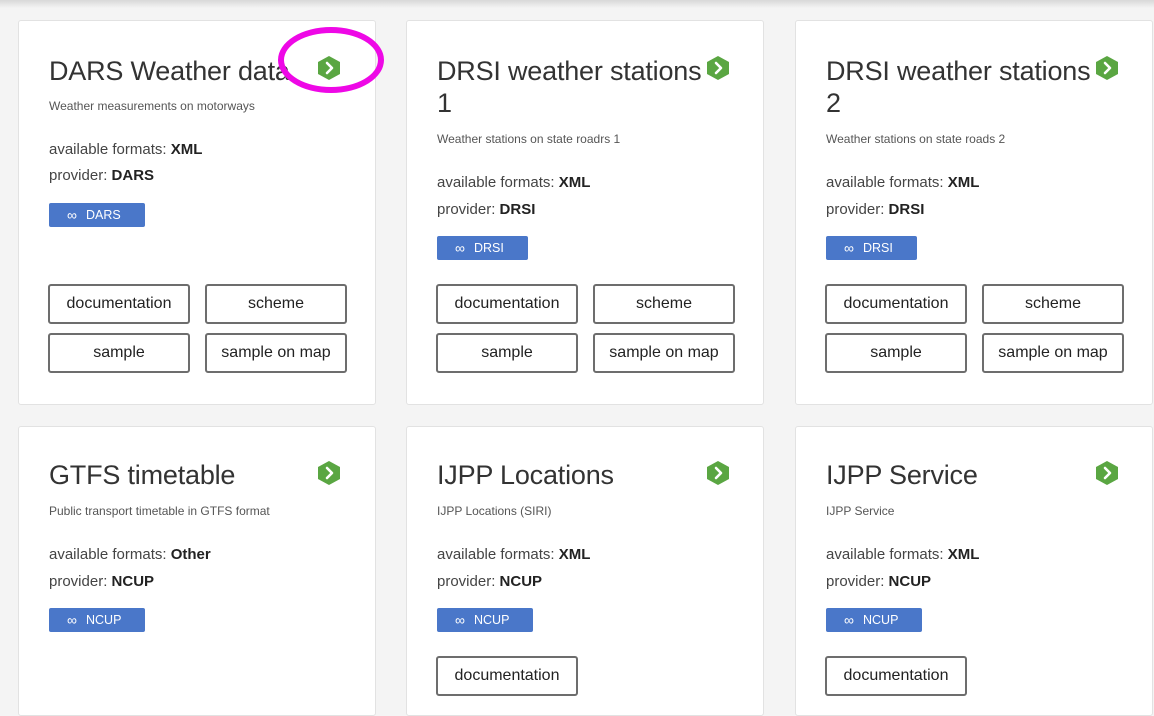 The height and width of the screenshot is (716, 1154). I want to click on card-description: Weather stations on state roadrs 1, so click(529, 139).